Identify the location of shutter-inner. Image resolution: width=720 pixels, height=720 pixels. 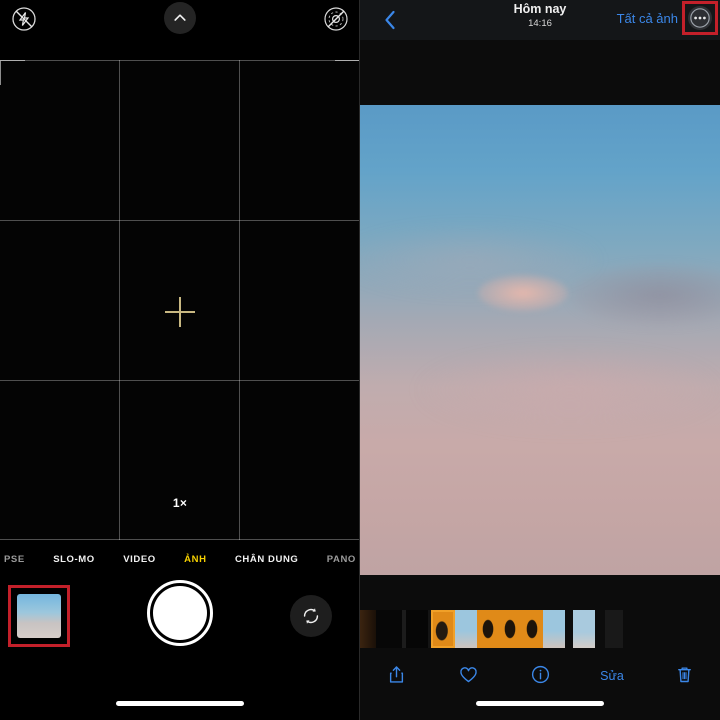
(180, 613).